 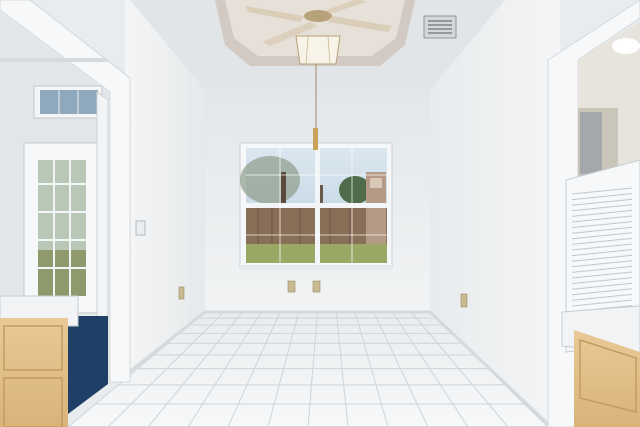 What do you see at coordinates (440, 27) in the screenshot?
I see `air-vent-icon` at bounding box center [440, 27].